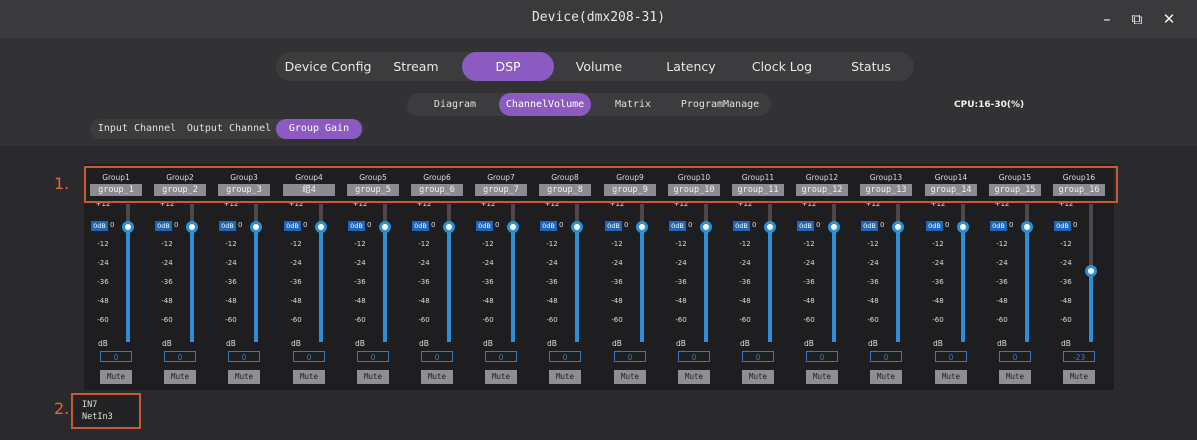 This screenshot has height=440, width=1197. Describe the element at coordinates (449, 284) in the screenshot. I see `fader-level` at that location.